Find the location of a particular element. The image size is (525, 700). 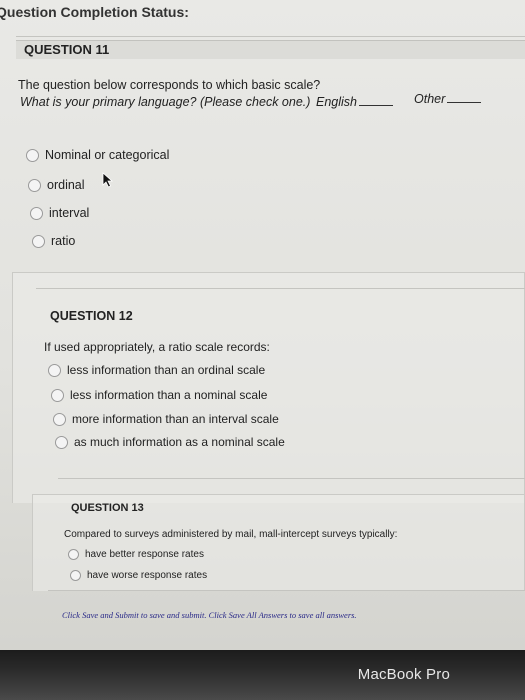

option-label: interval is located at coordinates (69, 213).